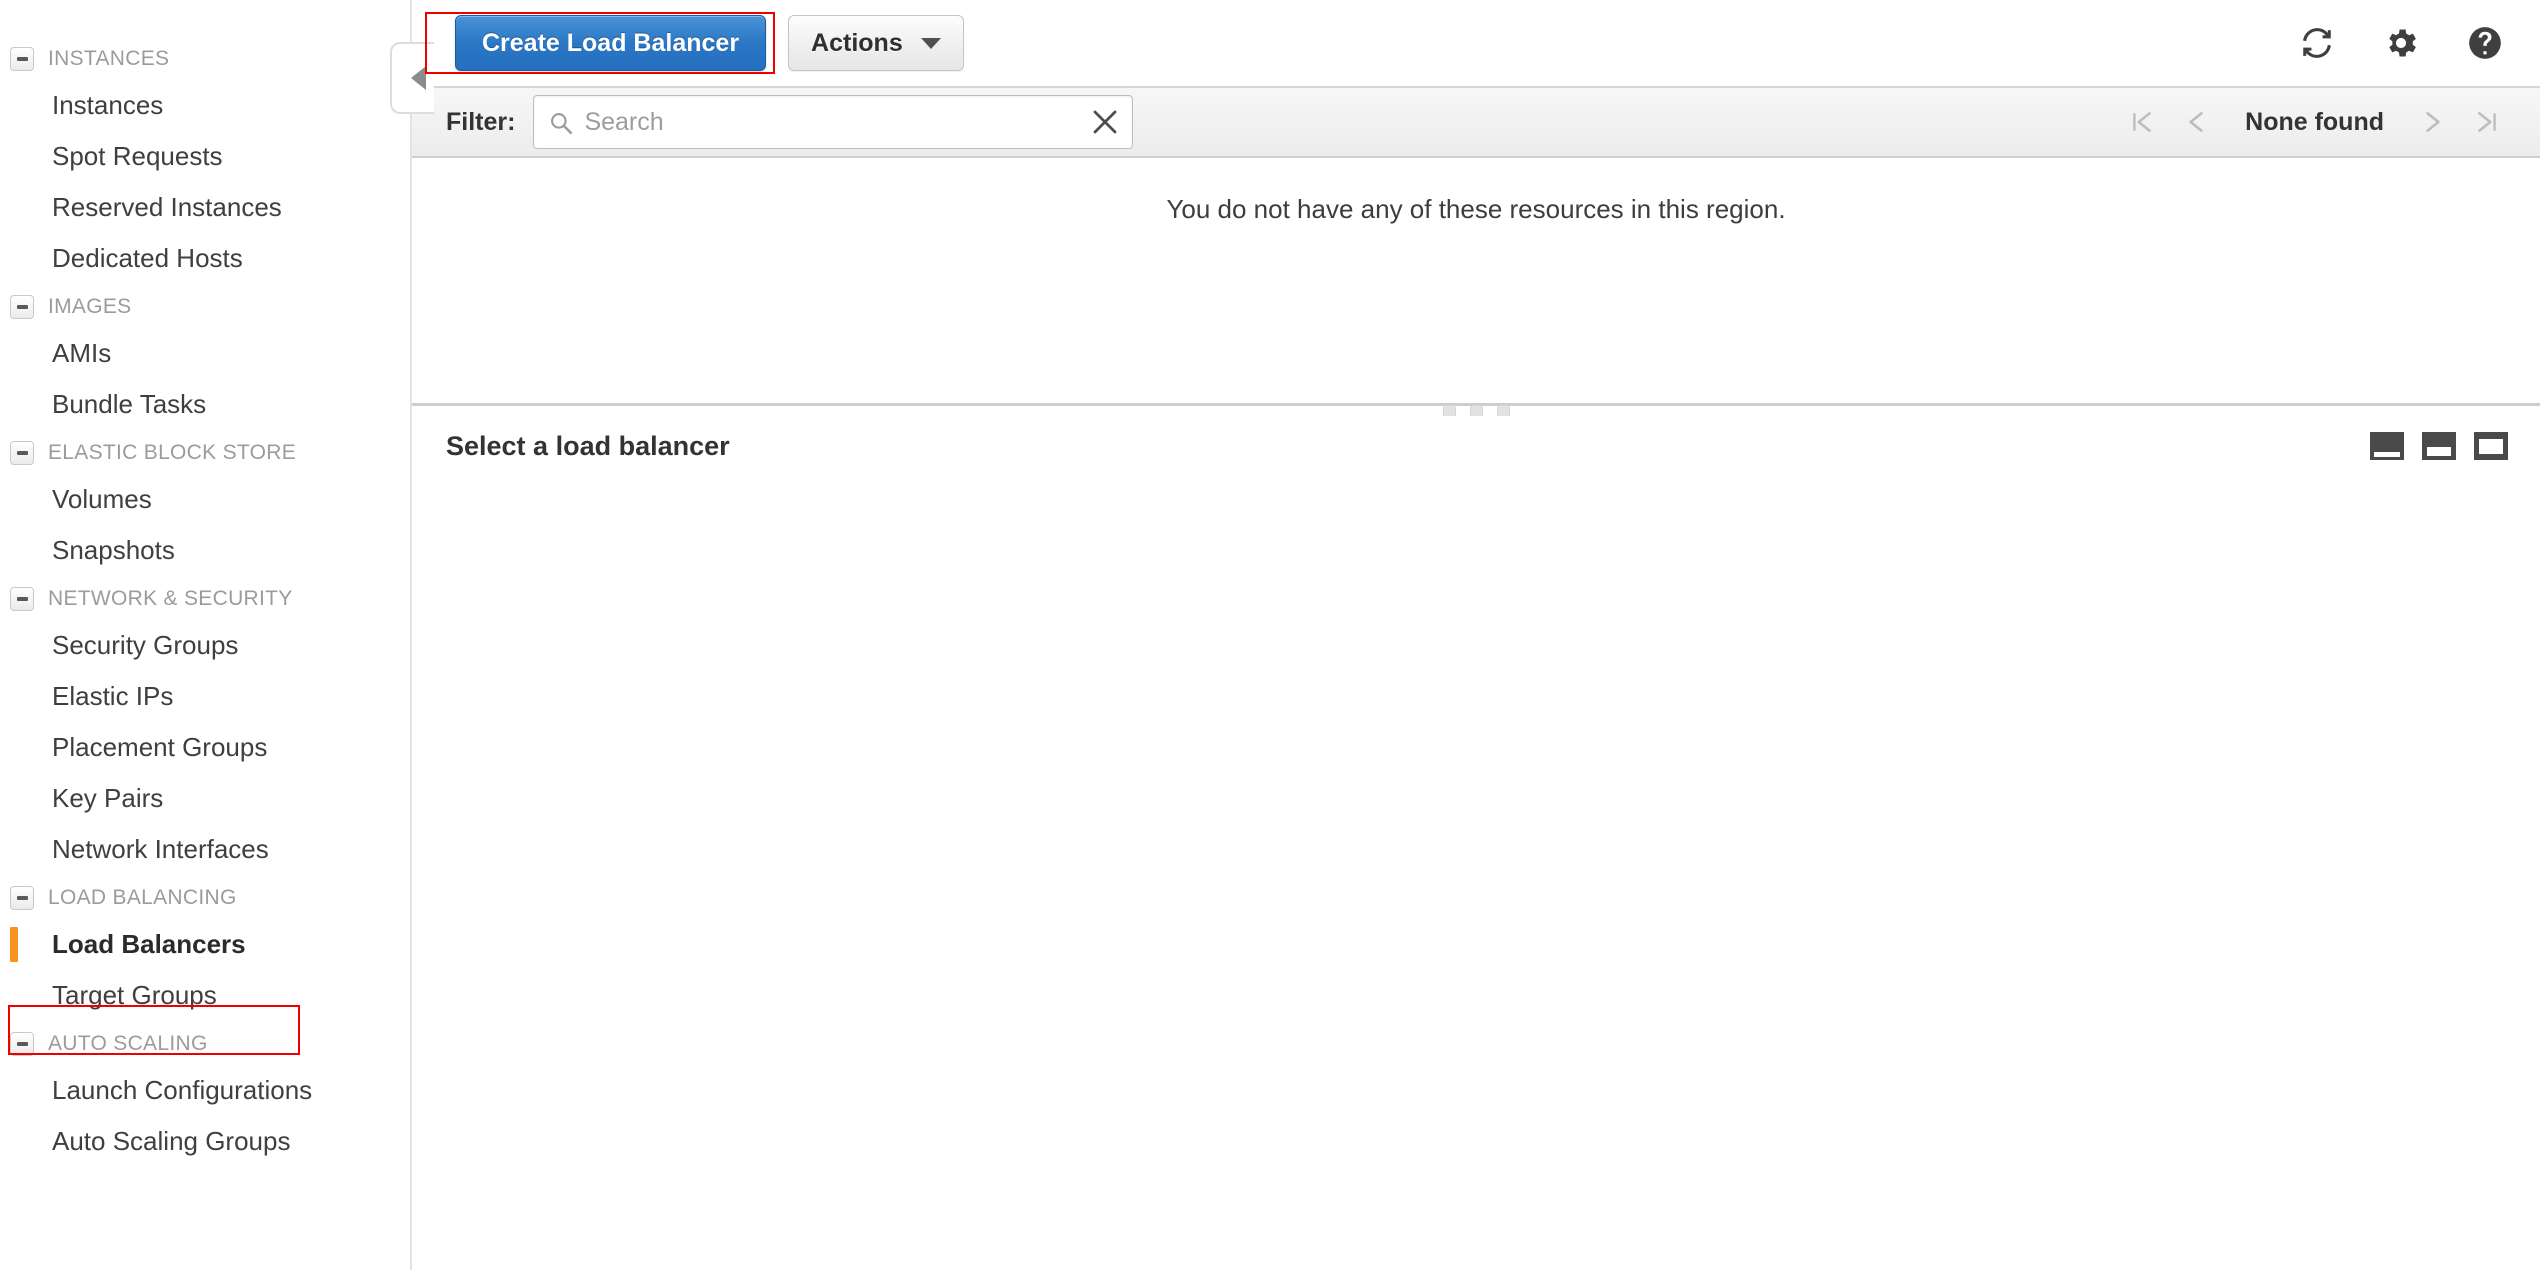 Image resolution: width=2540 pixels, height=1270 pixels. What do you see at coordinates (588, 445) in the screenshot?
I see `detail-panel-title: Select a load balancer` at bounding box center [588, 445].